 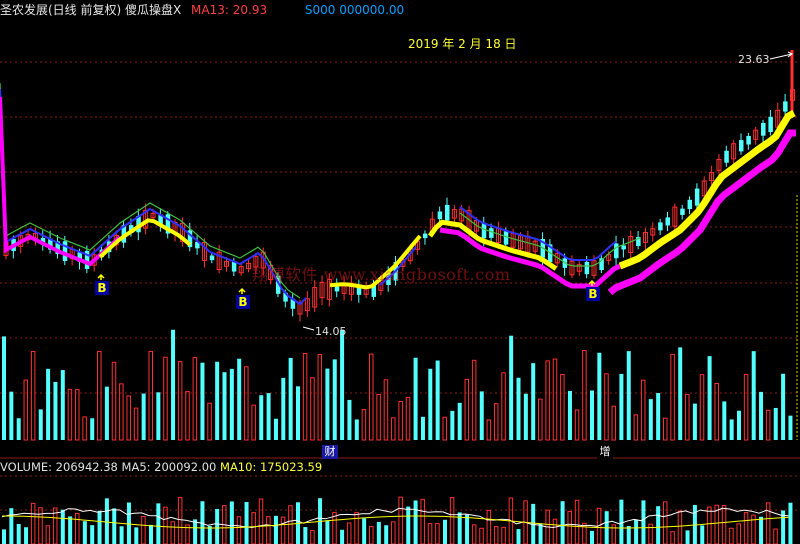 I want to click on high-price-label: 23.63, so click(x=754, y=59).